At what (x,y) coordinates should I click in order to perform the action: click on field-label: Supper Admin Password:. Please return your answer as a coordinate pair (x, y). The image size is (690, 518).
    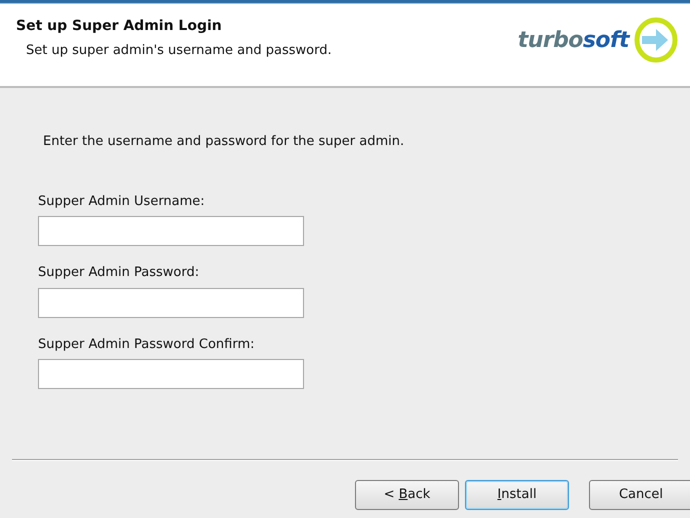
    Looking at the image, I should click on (119, 273).